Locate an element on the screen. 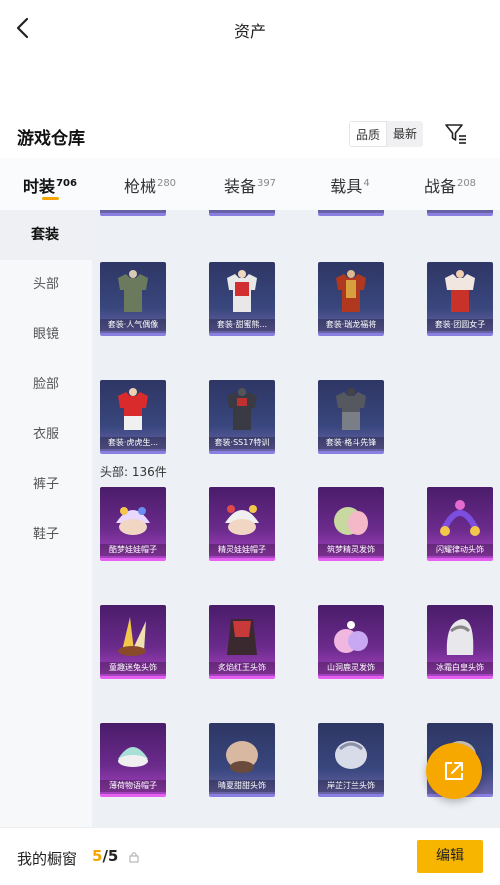 Image resolution: width=500 pixels, height=885 pixels. item-name: 炙焰红王头饰 is located at coordinates (242, 668).